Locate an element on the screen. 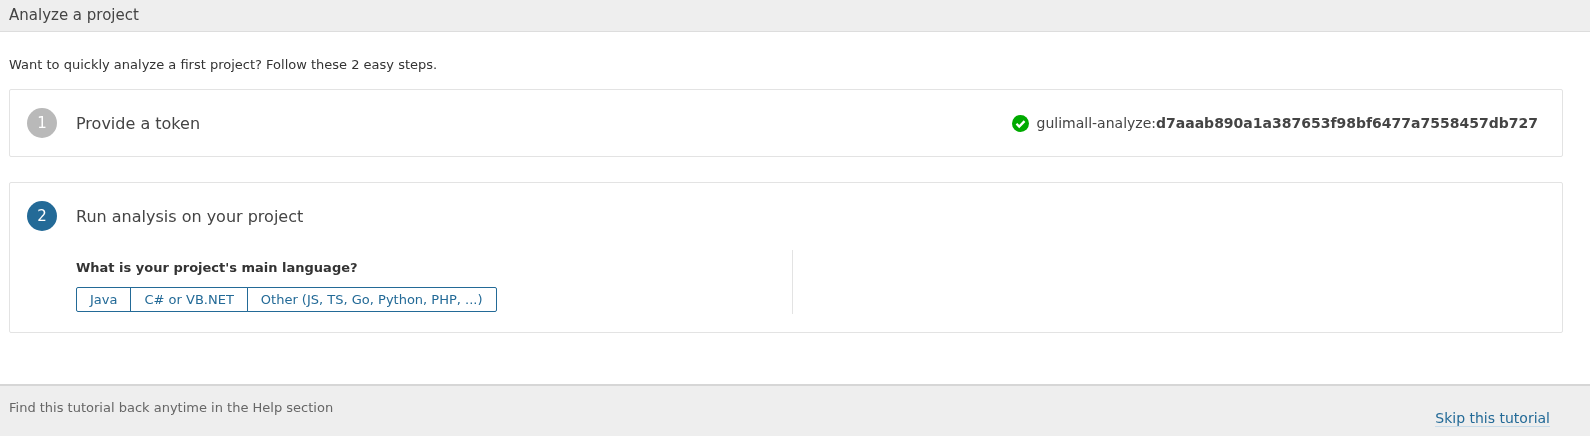 This screenshot has height=436, width=1590. footer-note: Find this tutorial back anytime in the Help section is located at coordinates (171, 407).